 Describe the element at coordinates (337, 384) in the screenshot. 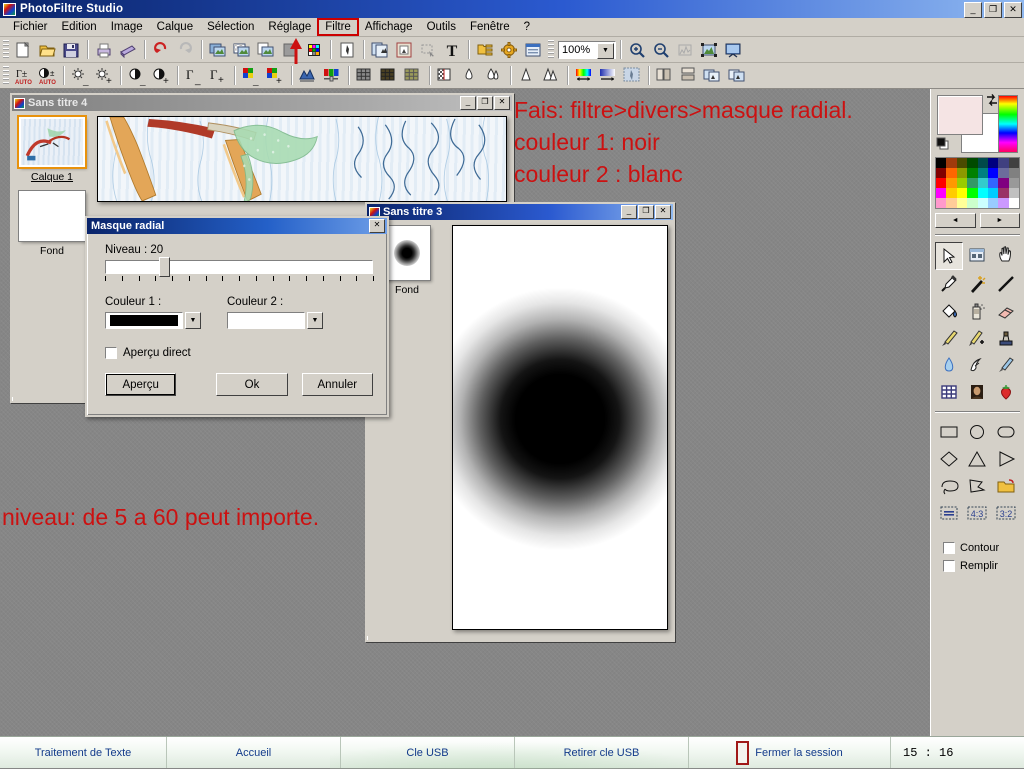

I see `cancel-button: Annuler` at that location.